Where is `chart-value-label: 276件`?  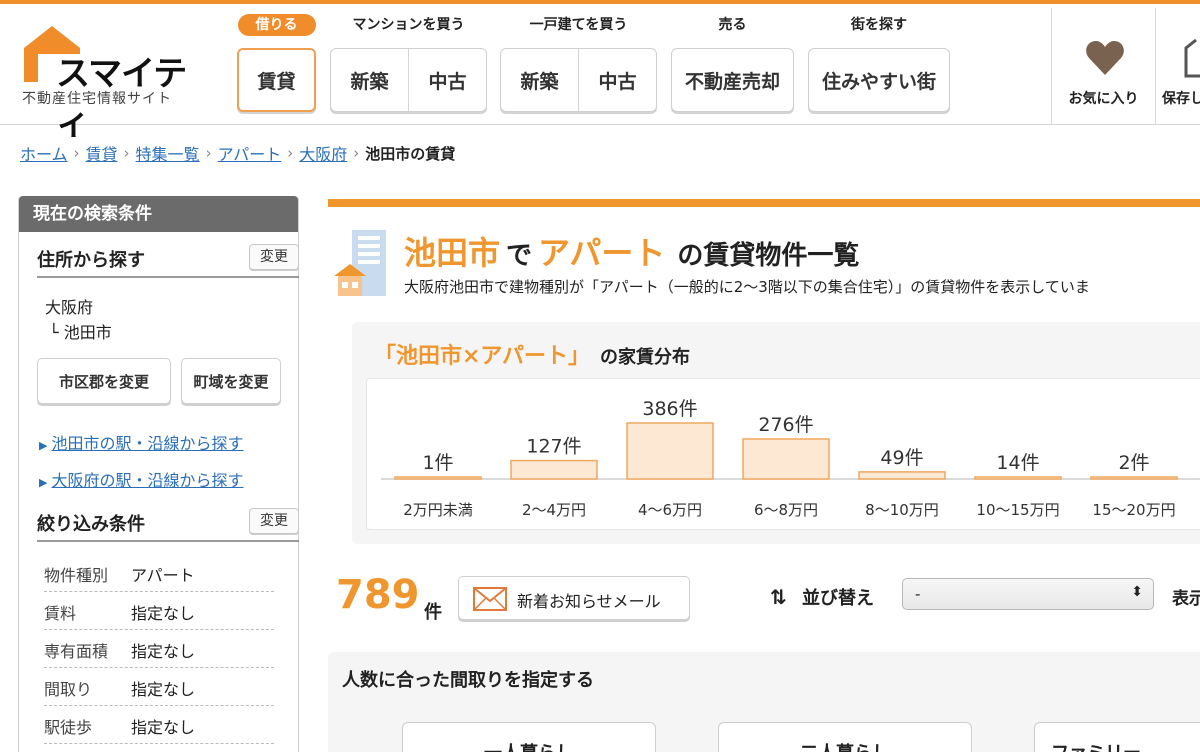 chart-value-label: 276件 is located at coordinates (785, 425).